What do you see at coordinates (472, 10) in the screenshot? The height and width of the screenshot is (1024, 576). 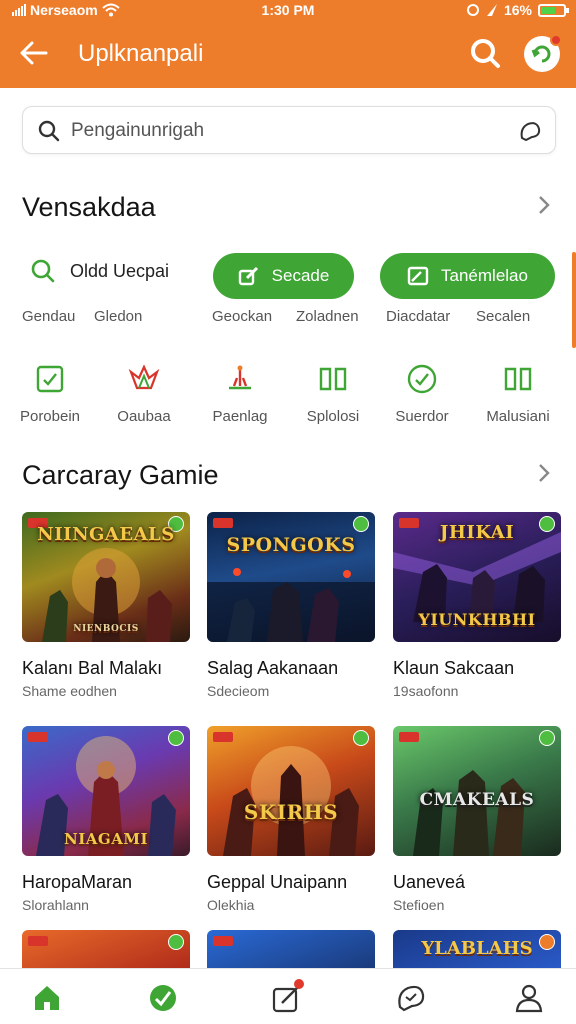 I see `sync-icon` at bounding box center [472, 10].